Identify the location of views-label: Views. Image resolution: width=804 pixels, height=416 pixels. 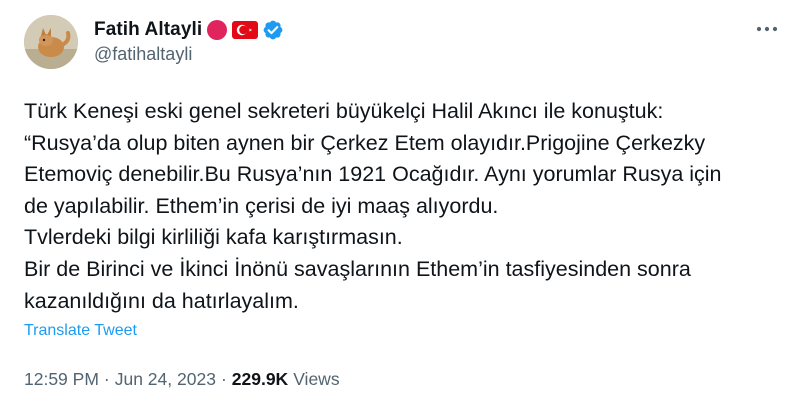
(316, 379).